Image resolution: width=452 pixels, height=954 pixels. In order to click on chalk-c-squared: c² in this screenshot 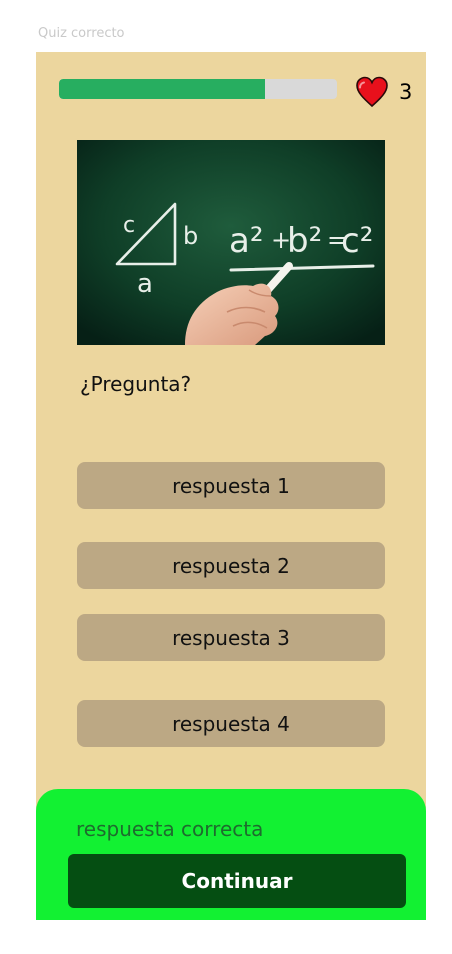, I will do `click(357, 241)`.